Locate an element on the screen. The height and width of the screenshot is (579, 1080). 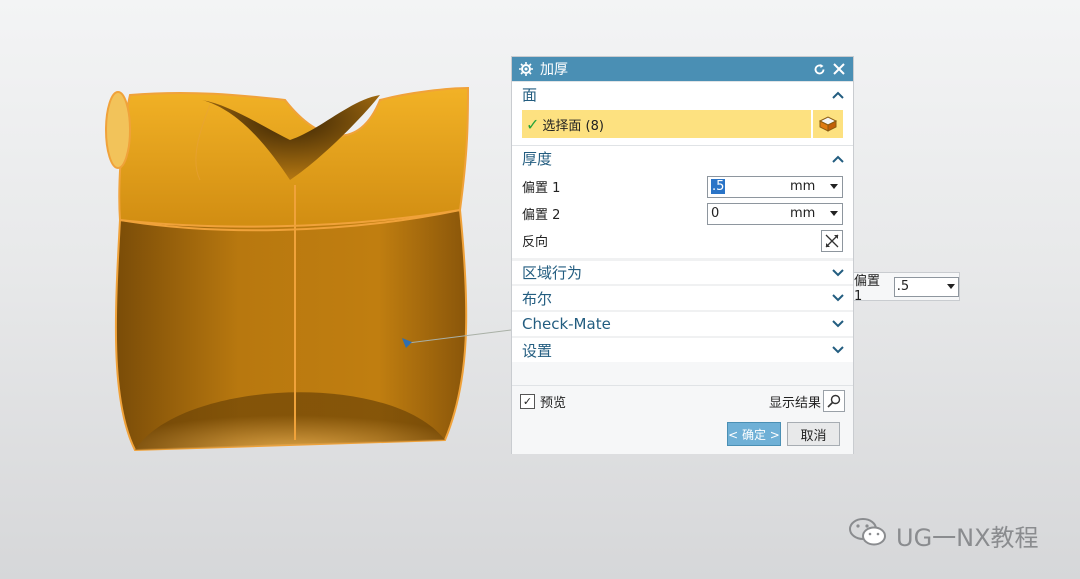
reverse-direction-icon is located at coordinates (832, 240).